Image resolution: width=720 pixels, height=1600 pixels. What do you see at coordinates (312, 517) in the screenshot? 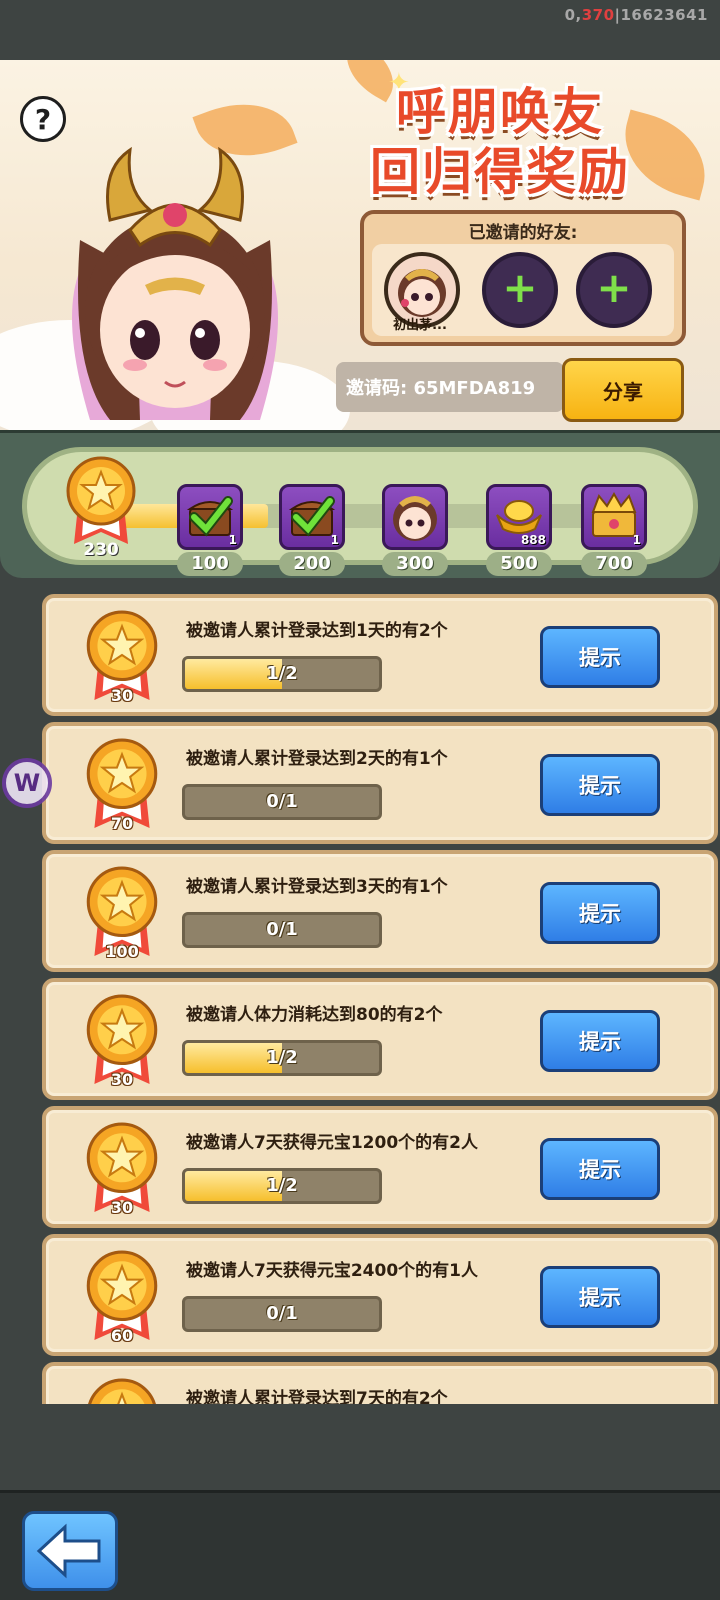
I see `milestone-reward-200: 1` at bounding box center [312, 517].